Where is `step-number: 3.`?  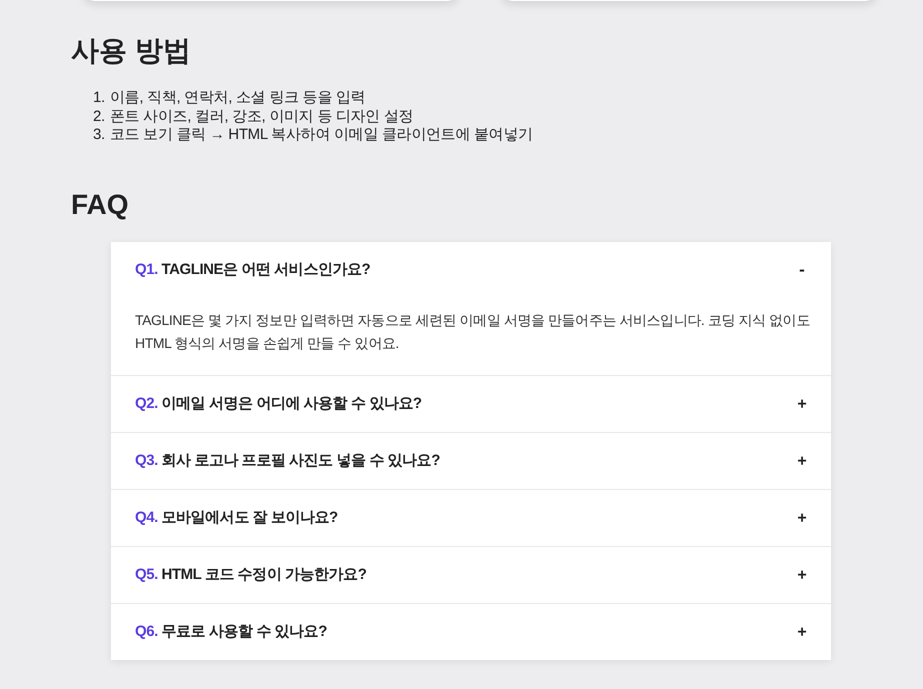
step-number: 3. is located at coordinates (99, 135).